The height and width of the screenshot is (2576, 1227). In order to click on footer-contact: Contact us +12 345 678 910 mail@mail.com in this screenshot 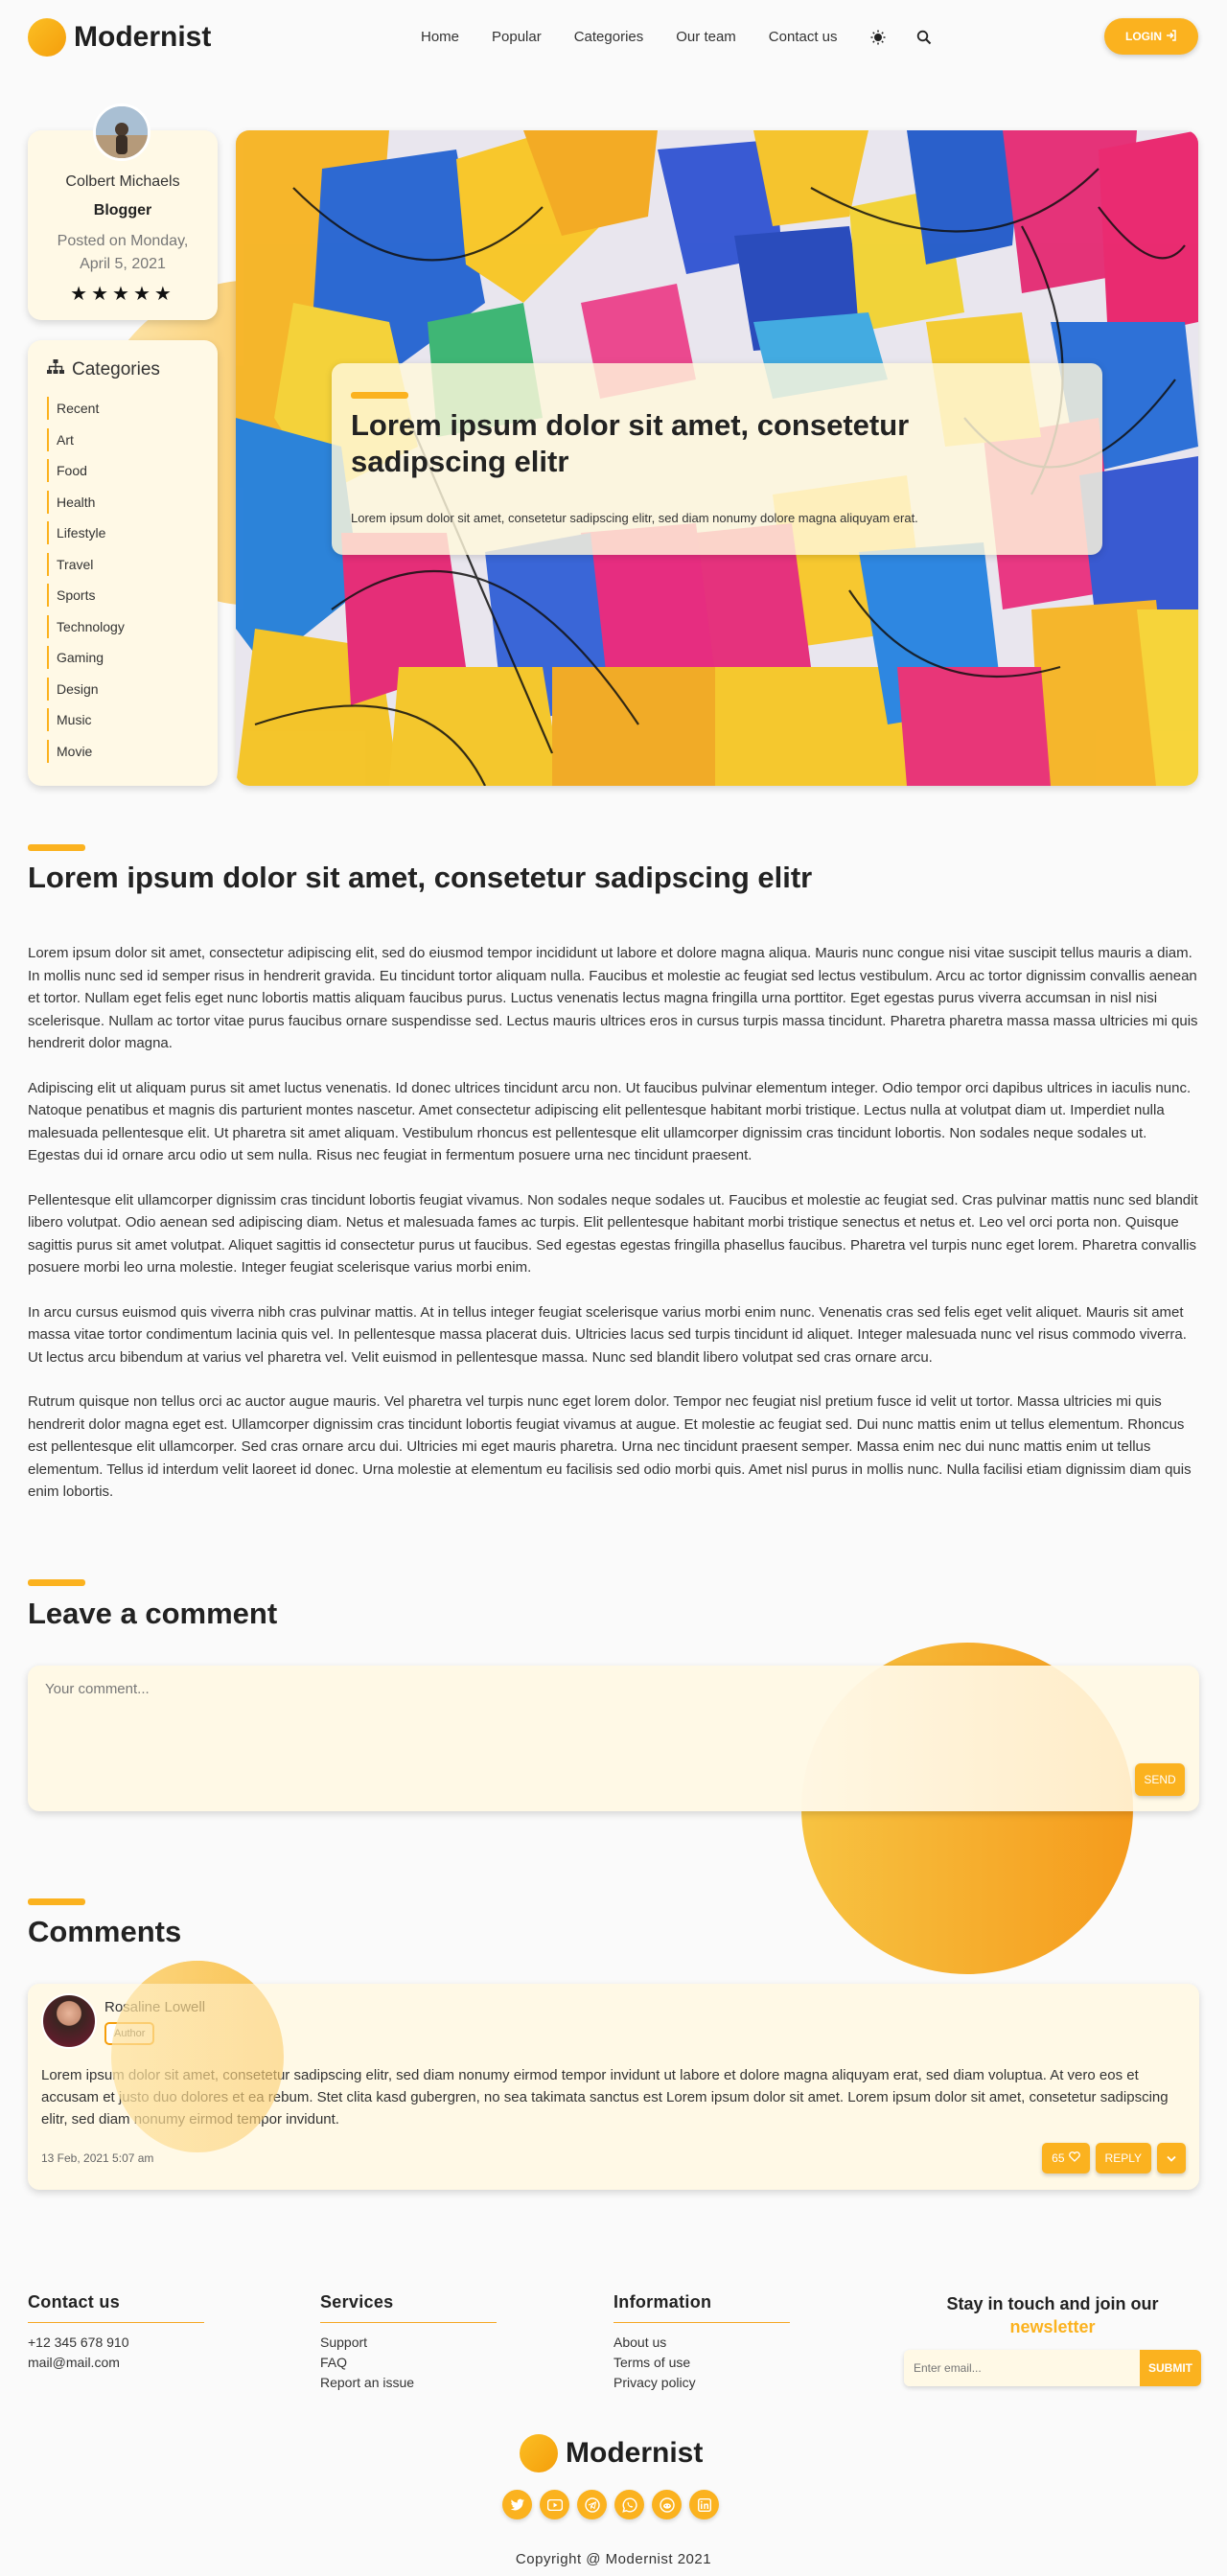, I will do `click(116, 2332)`.